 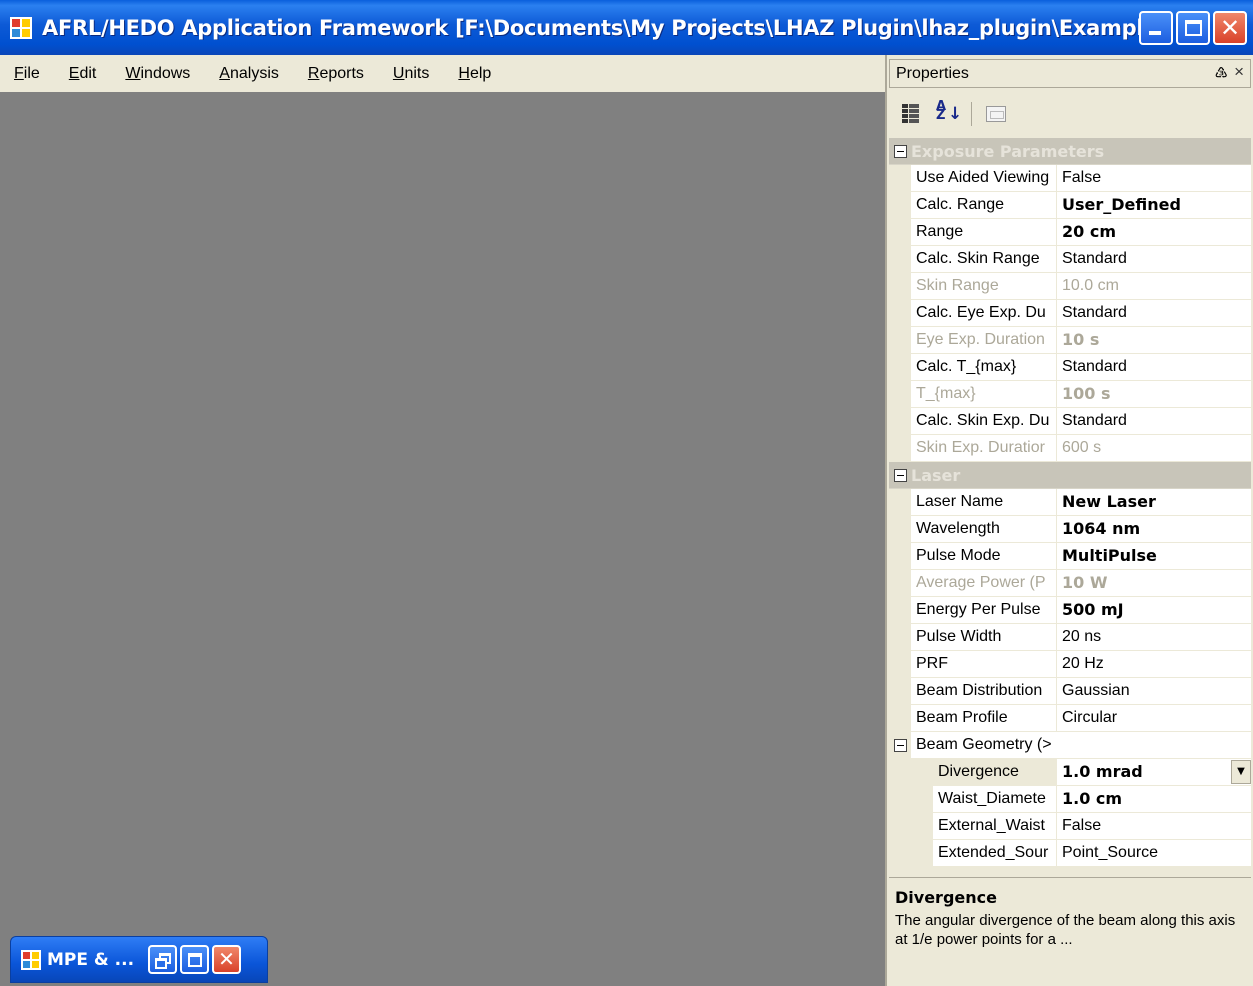 I want to click on property-row: Calc. Range User_Defined, so click(x=1070, y=205).